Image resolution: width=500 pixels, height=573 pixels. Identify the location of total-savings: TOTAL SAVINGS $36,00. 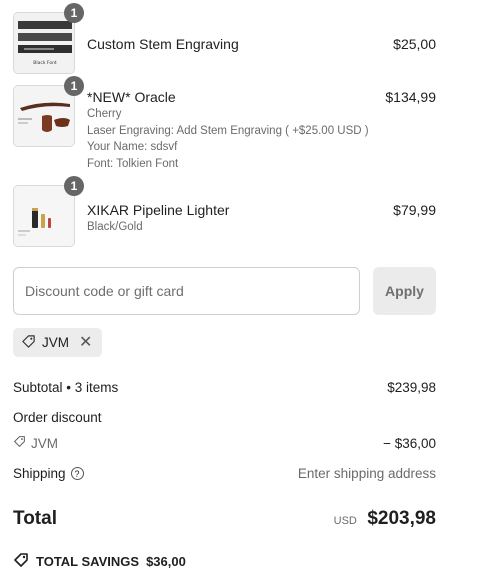
(99, 561).